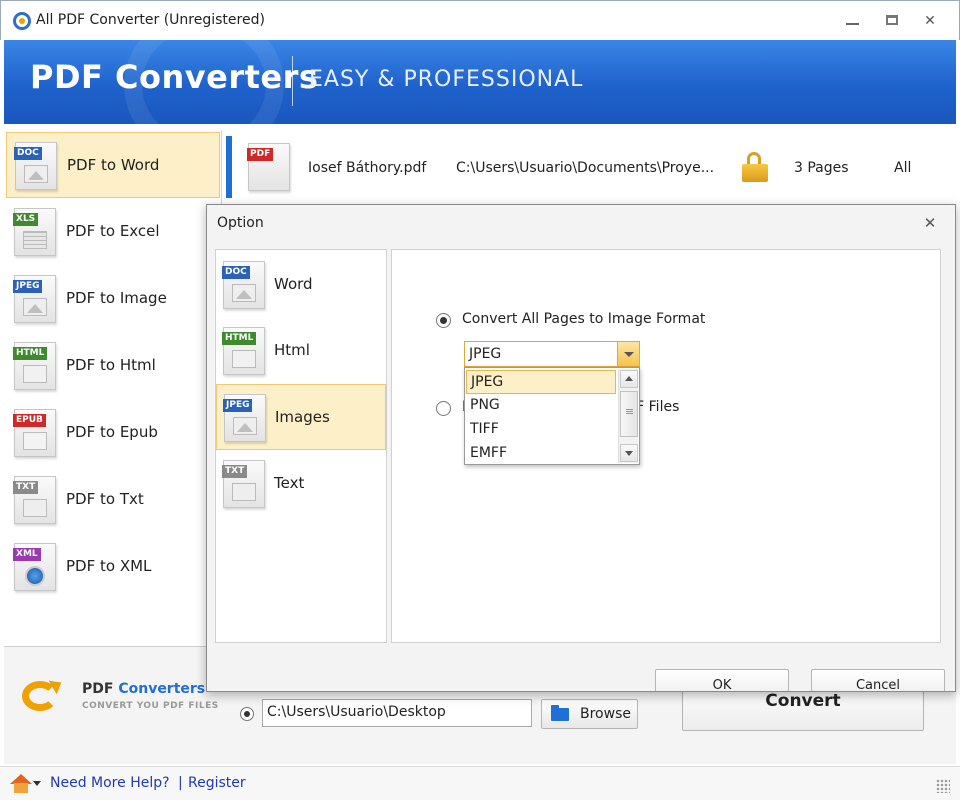 The image size is (960, 800). What do you see at coordinates (629, 453) in the screenshot?
I see `scroll-down-icon` at bounding box center [629, 453].